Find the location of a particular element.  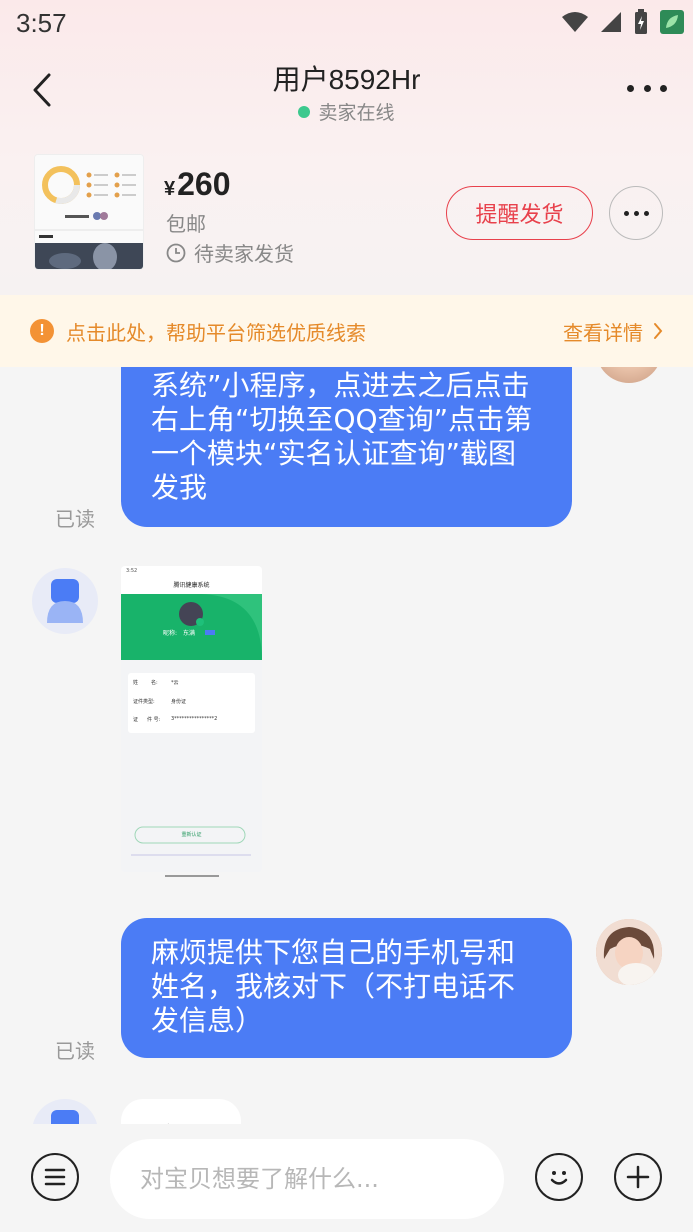

plus-icon is located at coordinates (638, 1177).